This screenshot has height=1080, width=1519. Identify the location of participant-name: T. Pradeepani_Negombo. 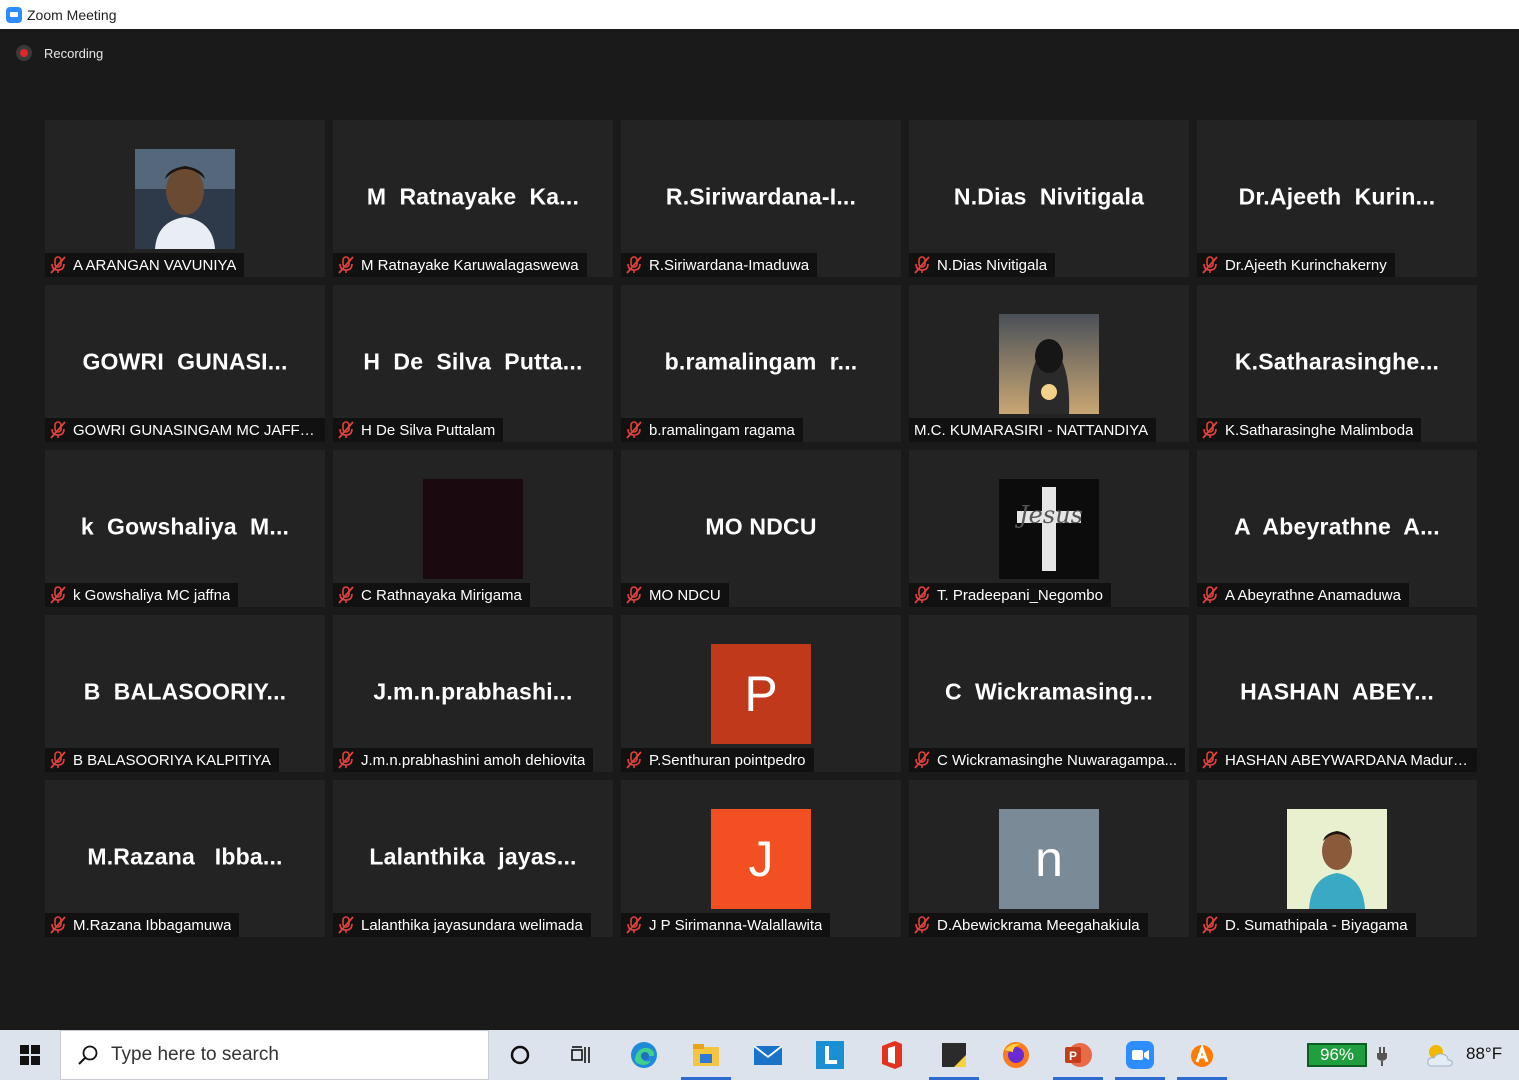
(1020, 595).